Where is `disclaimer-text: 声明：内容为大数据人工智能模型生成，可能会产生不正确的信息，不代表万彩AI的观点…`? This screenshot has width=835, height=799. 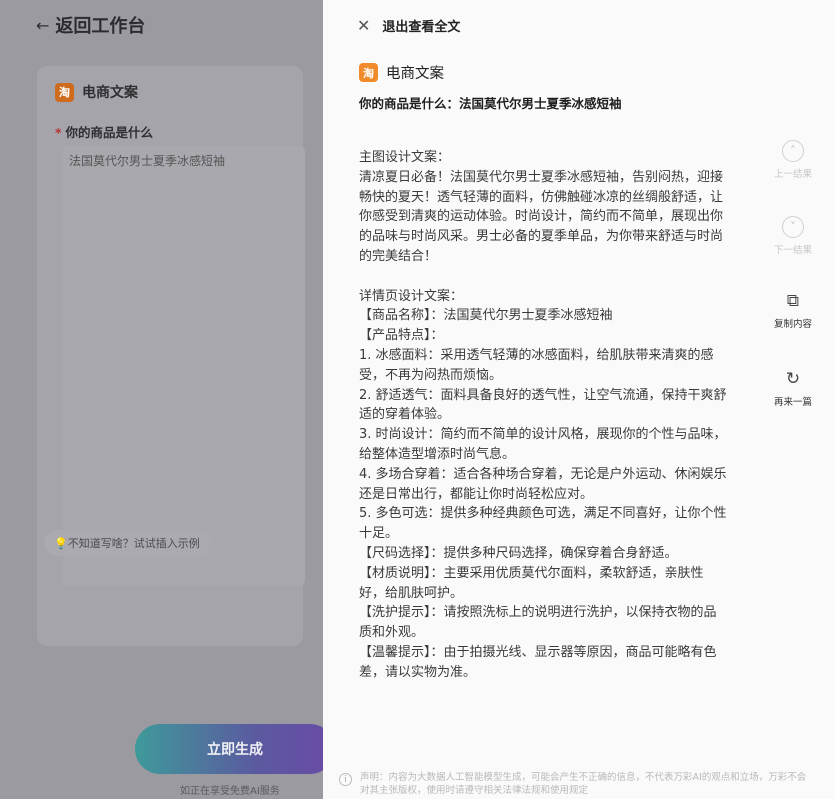 disclaimer-text: 声明：内容为大数据人工智能模型生成，可能会产生不正确的信息，不代表万彩AI的观点… is located at coordinates (583, 784).